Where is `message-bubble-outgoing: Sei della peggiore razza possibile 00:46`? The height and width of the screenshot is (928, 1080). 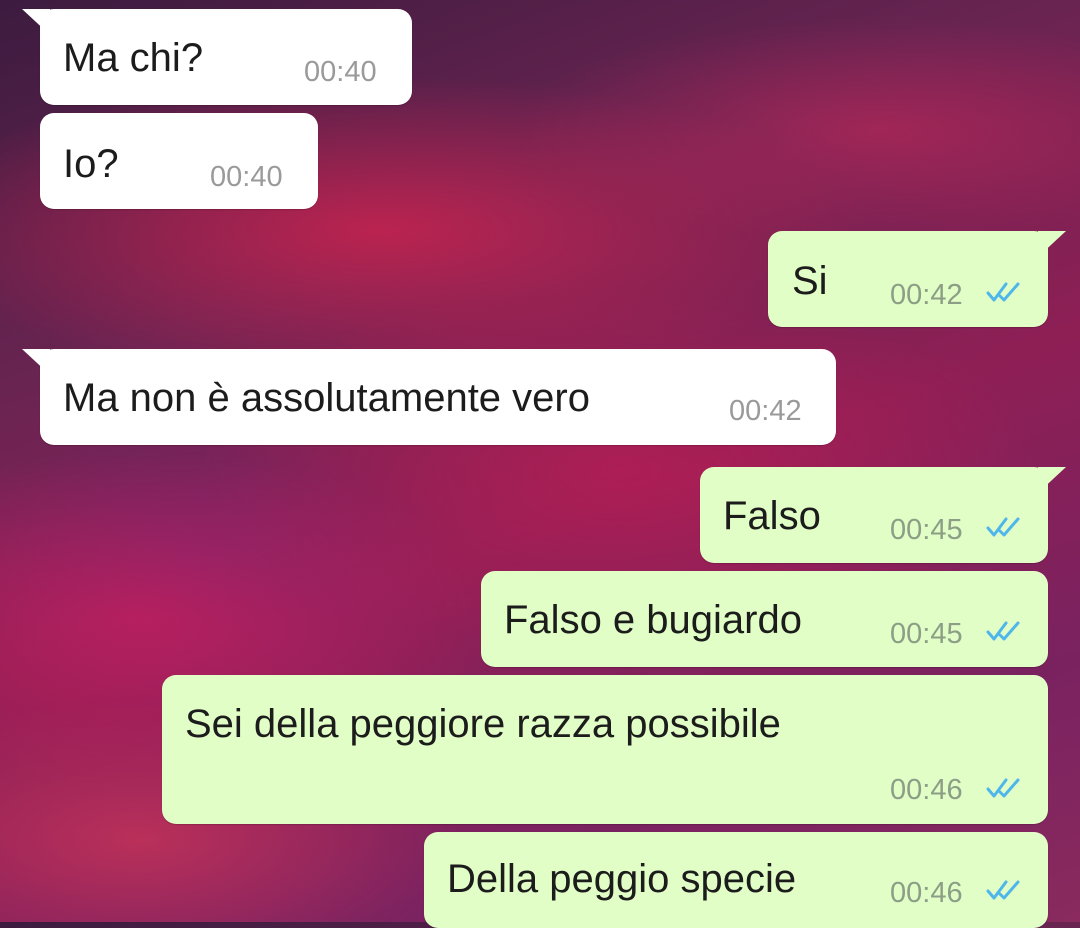
message-bubble-outgoing: Sei della peggiore razza possibile 00:46 is located at coordinates (605, 749).